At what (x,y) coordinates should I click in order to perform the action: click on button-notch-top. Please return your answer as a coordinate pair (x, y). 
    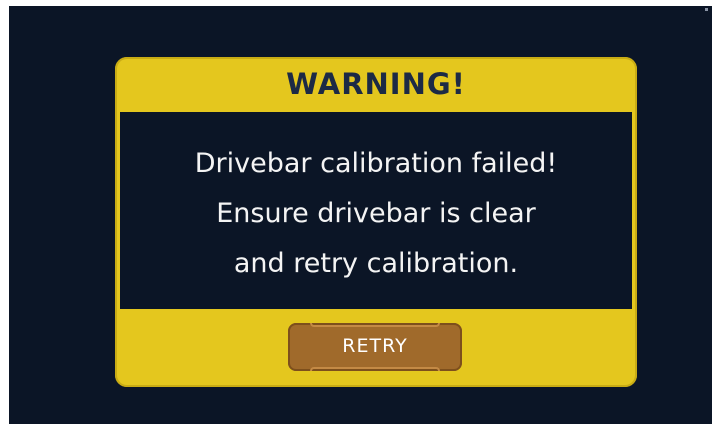
    Looking at the image, I should click on (375, 325).